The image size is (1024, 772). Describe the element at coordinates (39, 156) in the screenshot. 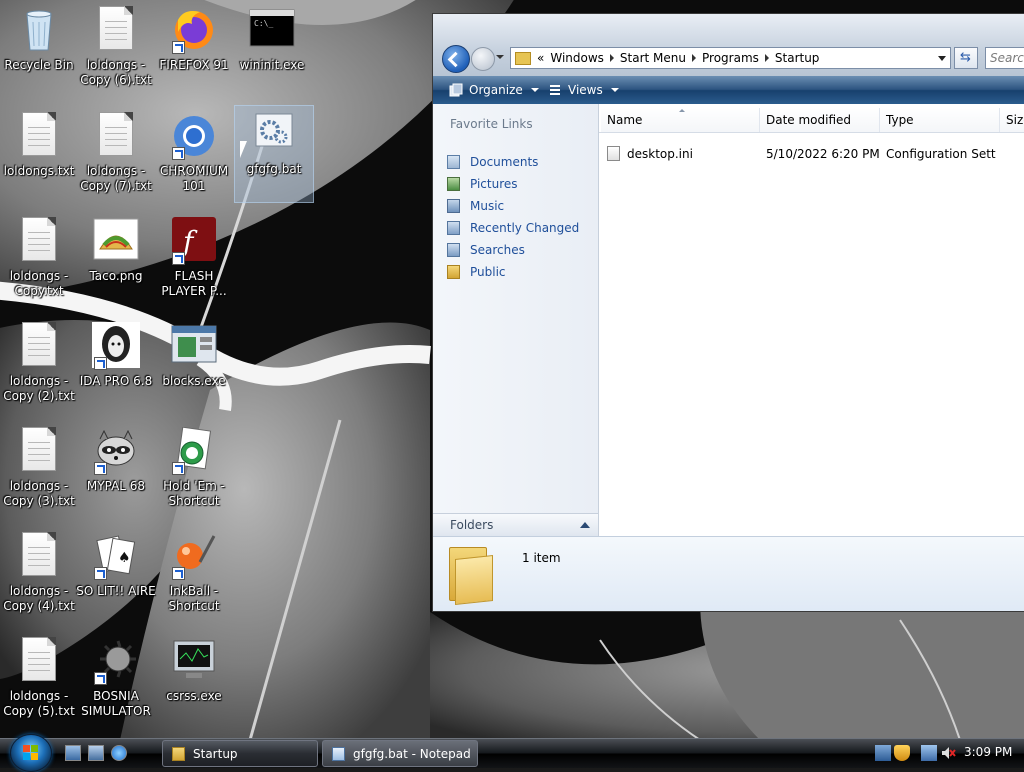

I see `desktop-icon-file: loldongs.txt` at that location.